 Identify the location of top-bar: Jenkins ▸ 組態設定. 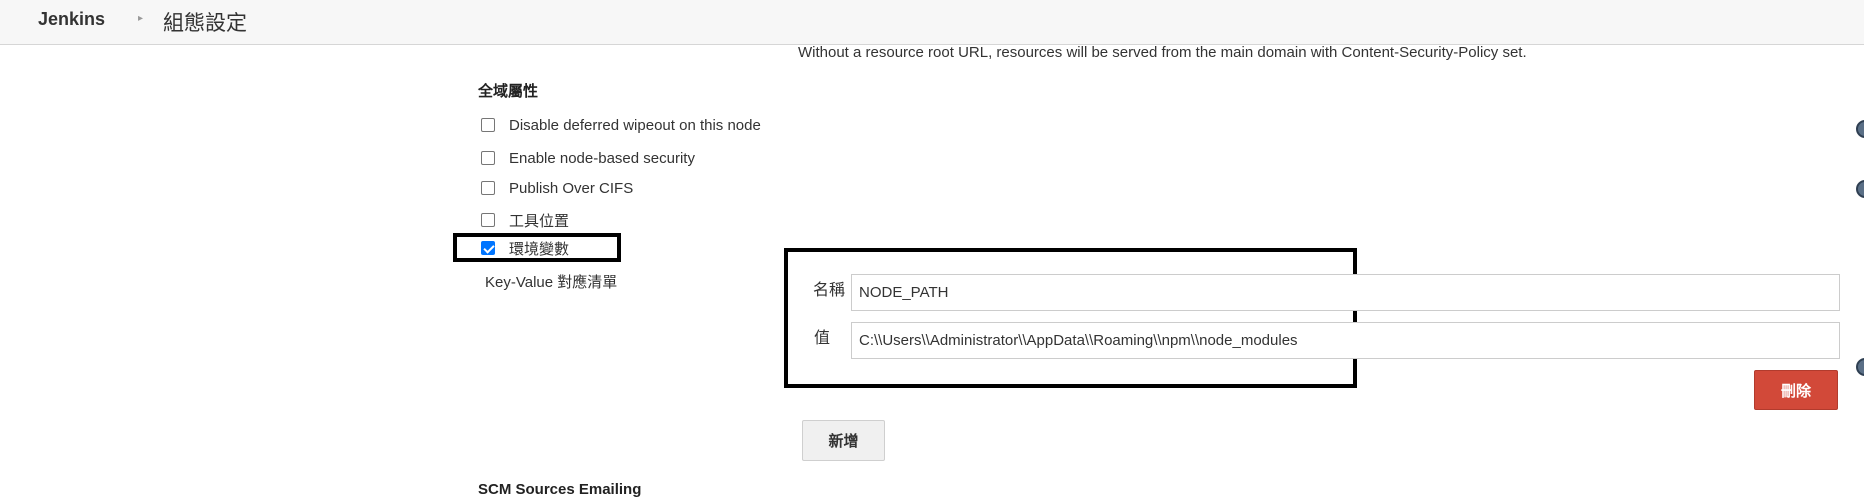
(932, 22).